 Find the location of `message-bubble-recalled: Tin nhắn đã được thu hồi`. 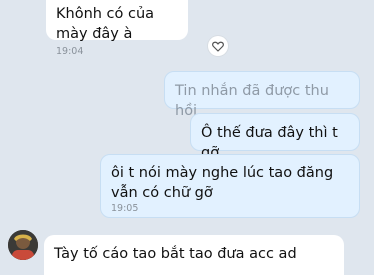

message-bubble-recalled: Tin nhắn đã được thu hồi is located at coordinates (262, 95).